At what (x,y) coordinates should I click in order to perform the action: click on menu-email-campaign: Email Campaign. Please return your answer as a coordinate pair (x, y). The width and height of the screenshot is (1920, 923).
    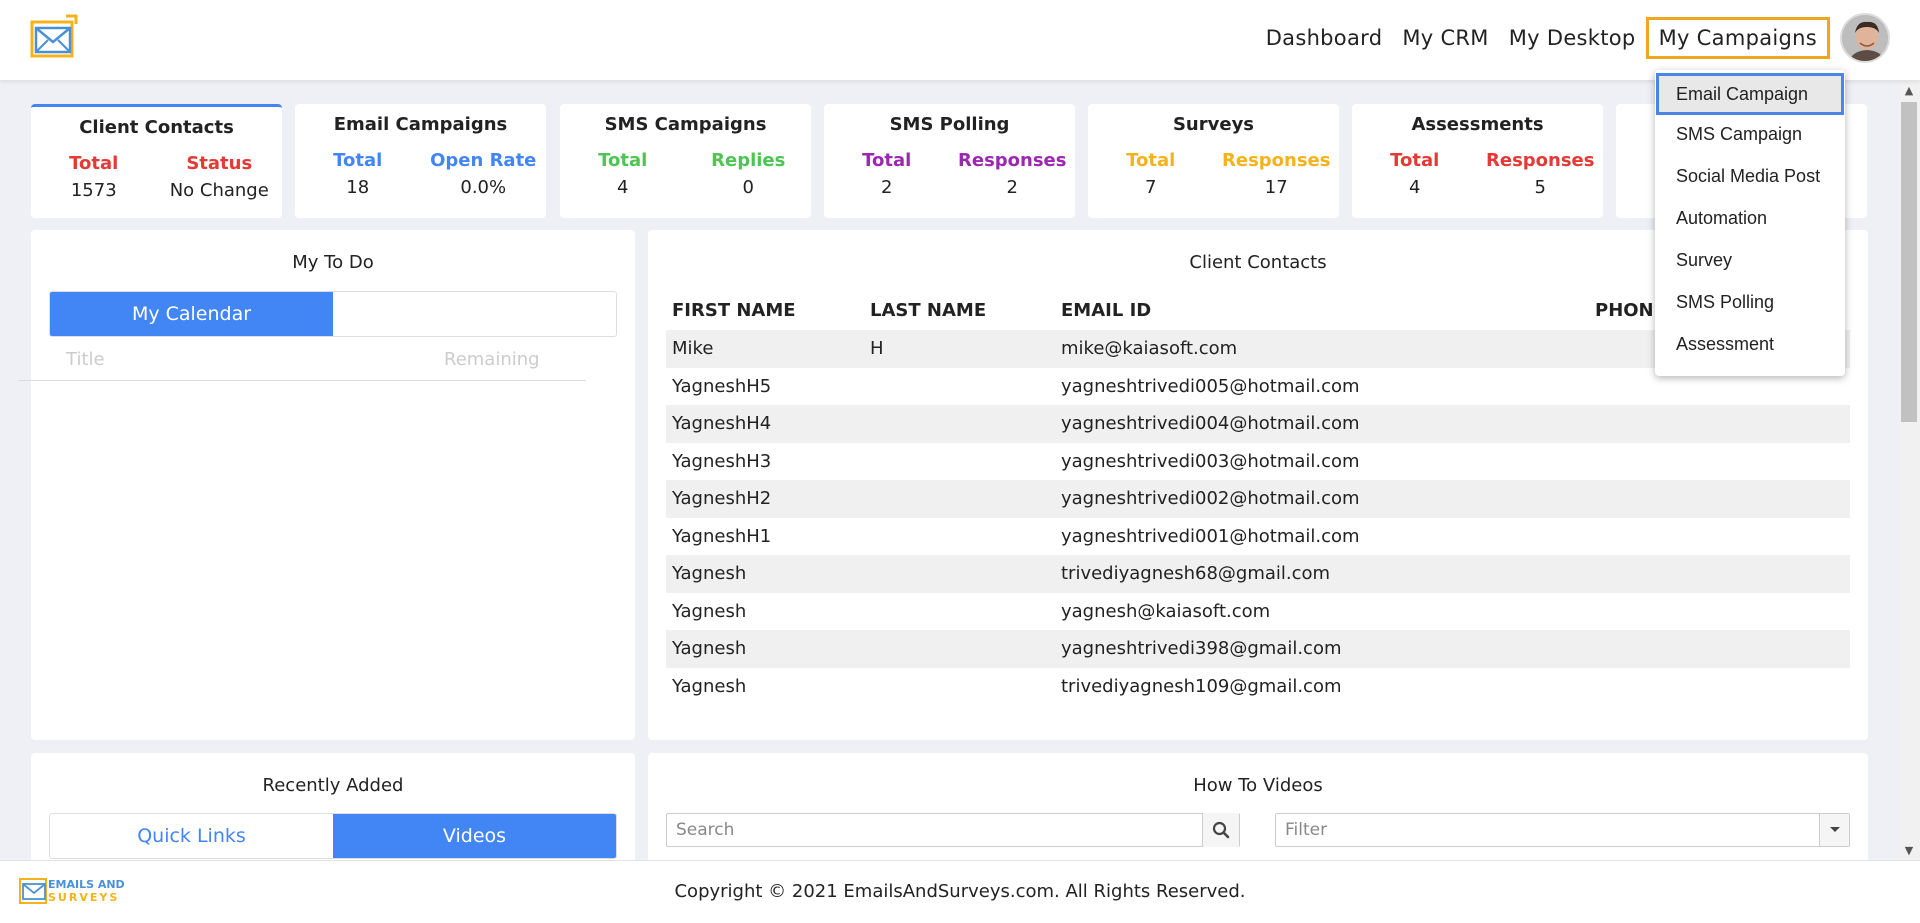
    Looking at the image, I should click on (1750, 94).